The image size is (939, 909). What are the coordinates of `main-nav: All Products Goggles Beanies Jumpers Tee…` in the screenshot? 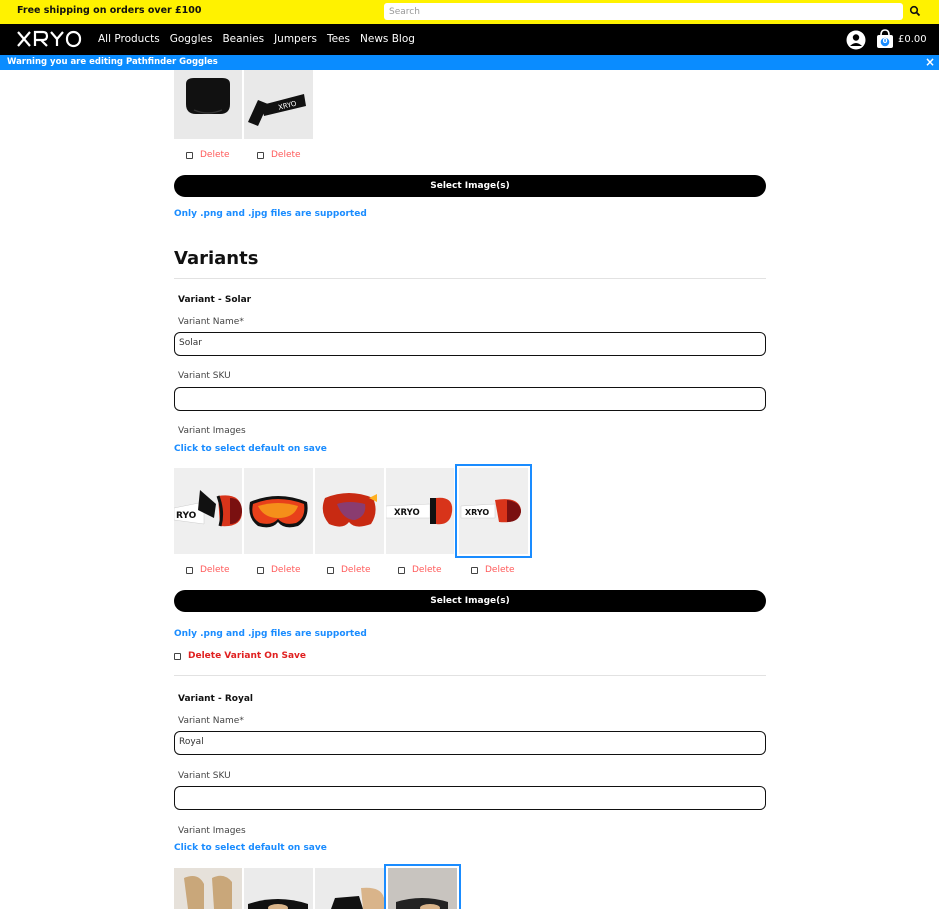 It's located at (469, 39).